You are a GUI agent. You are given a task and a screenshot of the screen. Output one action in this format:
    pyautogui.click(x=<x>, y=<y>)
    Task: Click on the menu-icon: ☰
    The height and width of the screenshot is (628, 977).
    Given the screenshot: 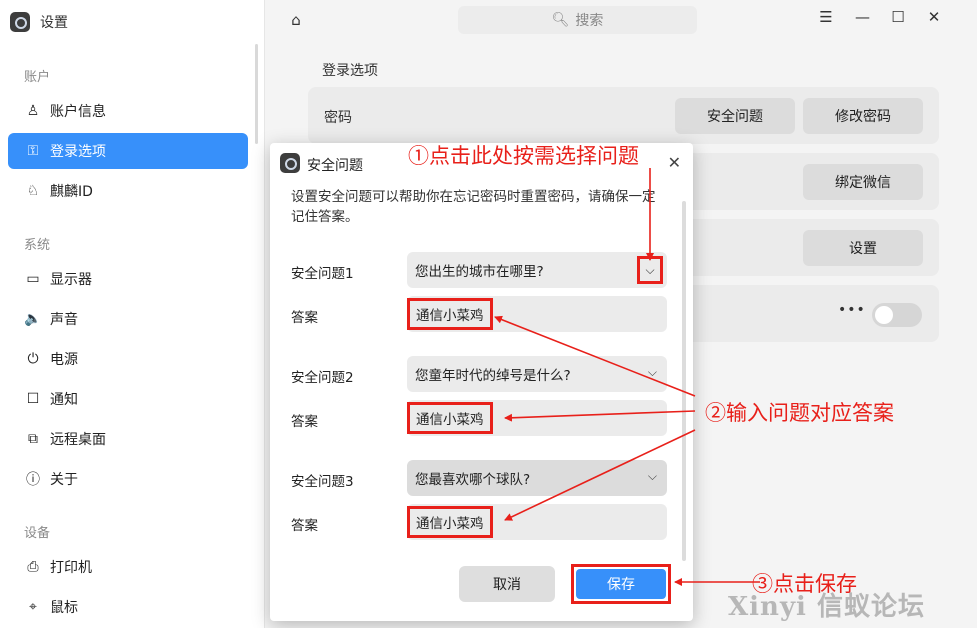 What is the action you would take?
    pyautogui.click(x=826, y=17)
    